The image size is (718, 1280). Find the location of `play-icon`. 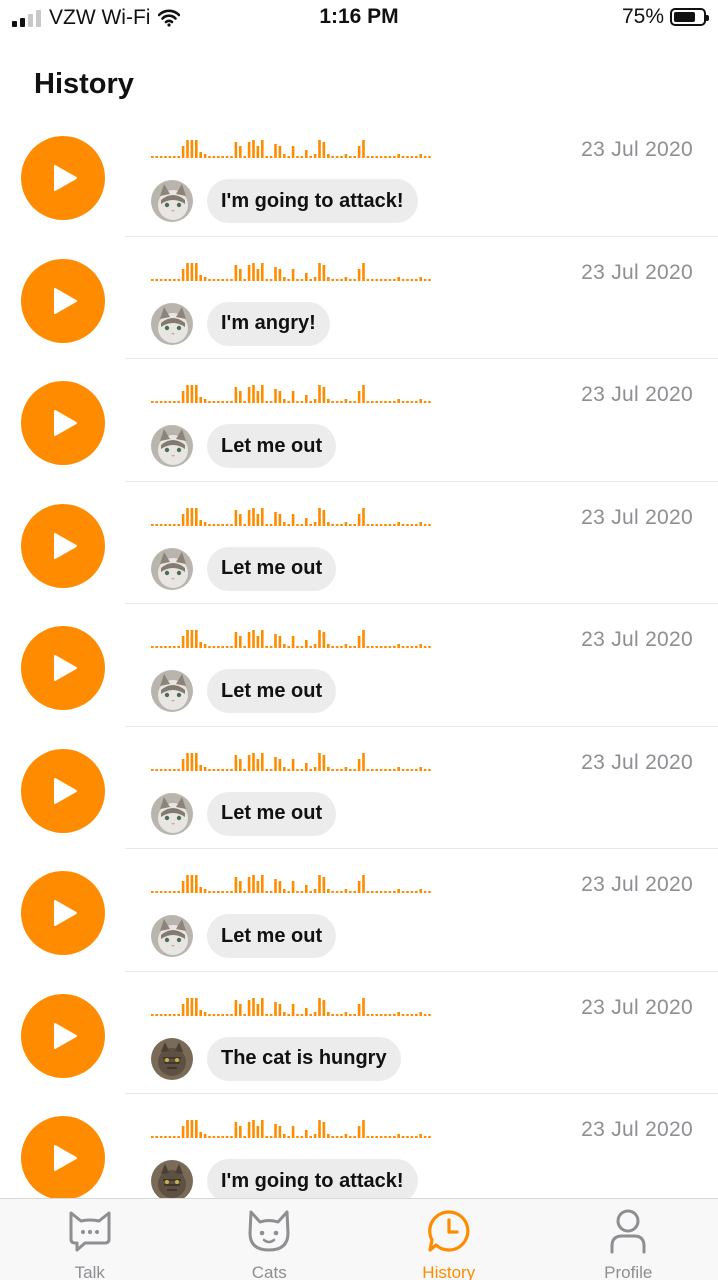

play-icon is located at coordinates (65, 300).